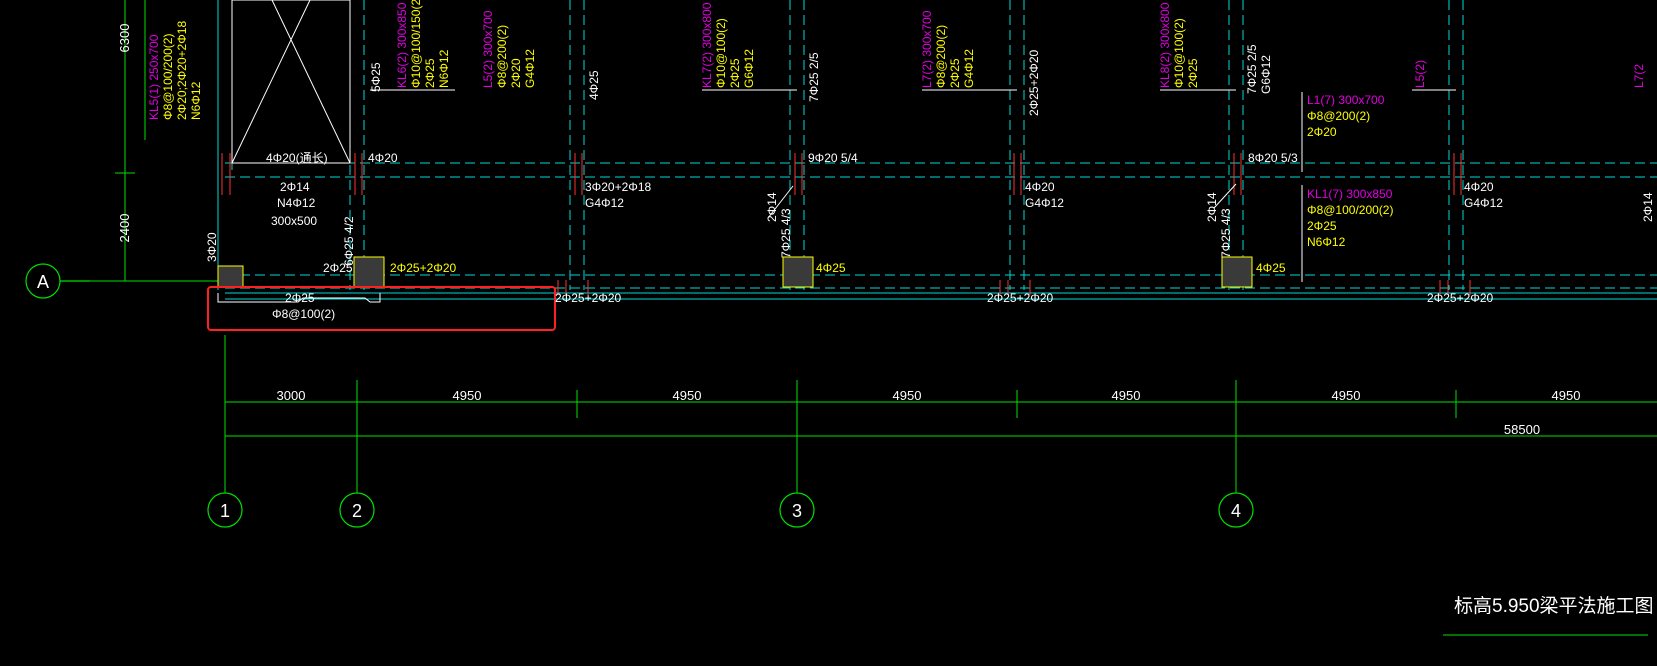 The image size is (1657, 666). Describe the element at coordinates (1648, 207) in the screenshot. I see `note-v-2p14c: 2Φ14` at that location.